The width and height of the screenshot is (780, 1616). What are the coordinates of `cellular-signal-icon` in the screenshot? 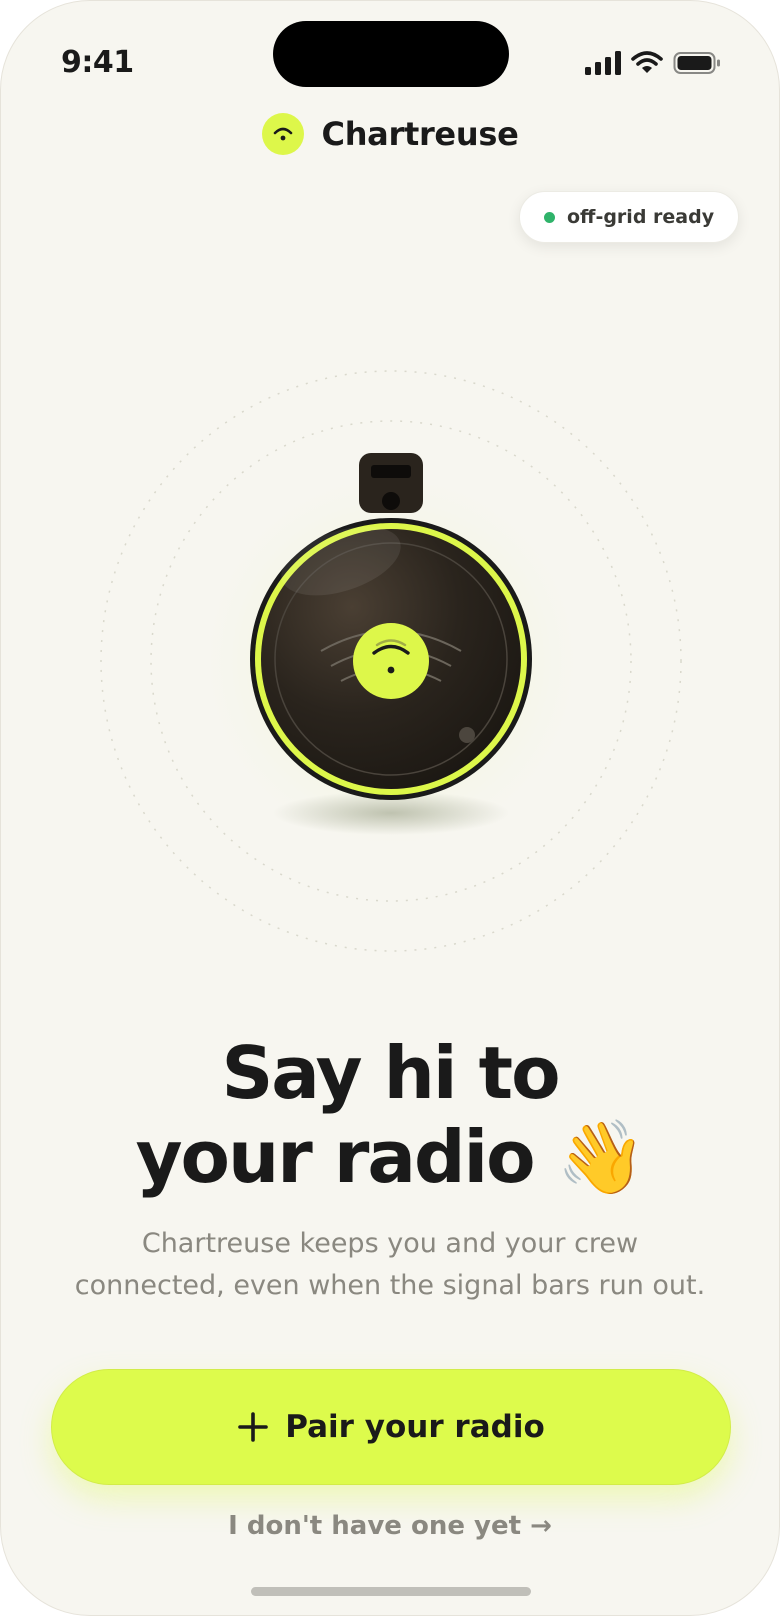 It's located at (603, 63).